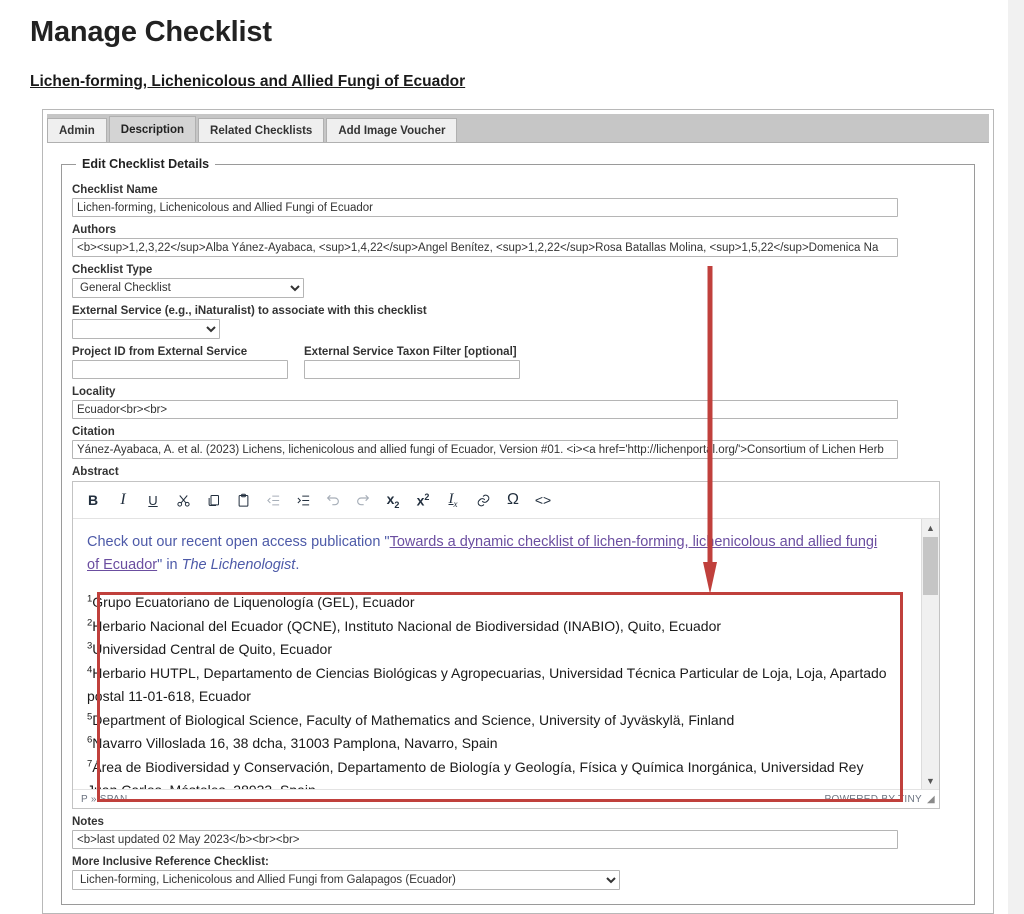  Describe the element at coordinates (543, 500) in the screenshot. I see `source-code-icon: <>` at that location.